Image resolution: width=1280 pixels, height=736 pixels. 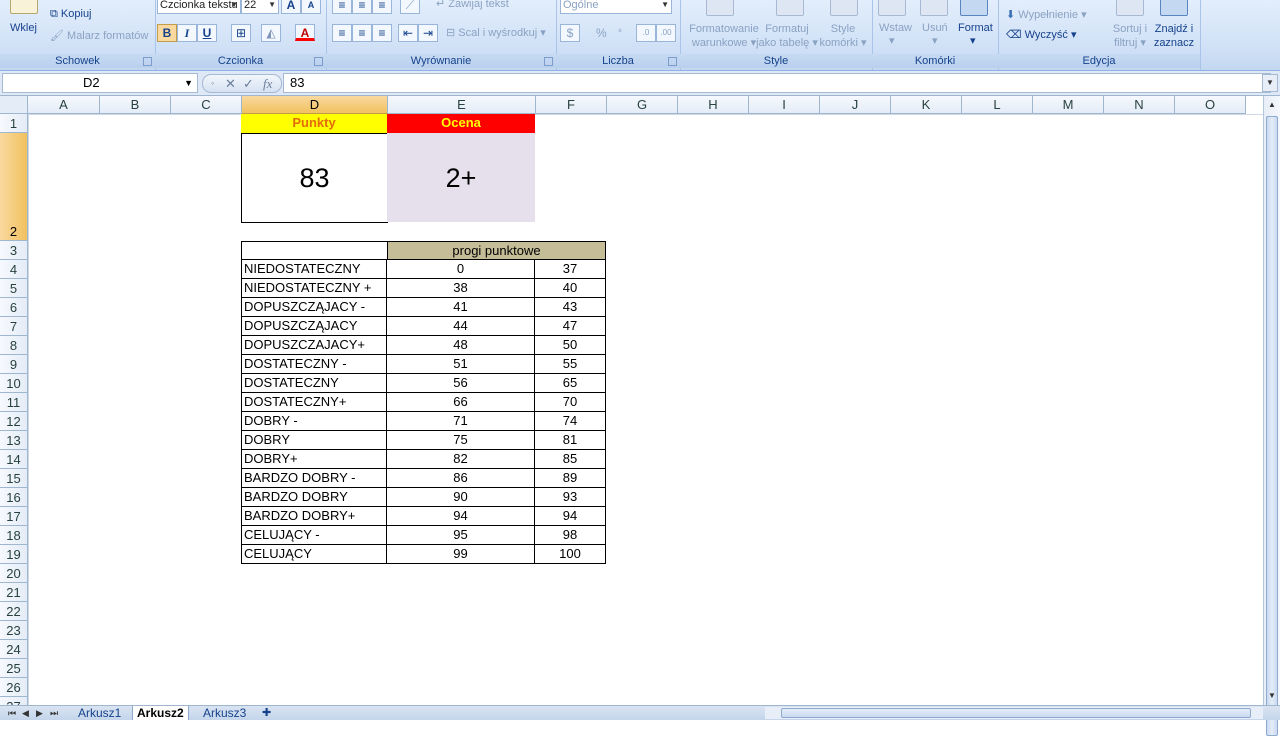 I want to click on orientation-icon: ⟋, so click(x=410, y=7).